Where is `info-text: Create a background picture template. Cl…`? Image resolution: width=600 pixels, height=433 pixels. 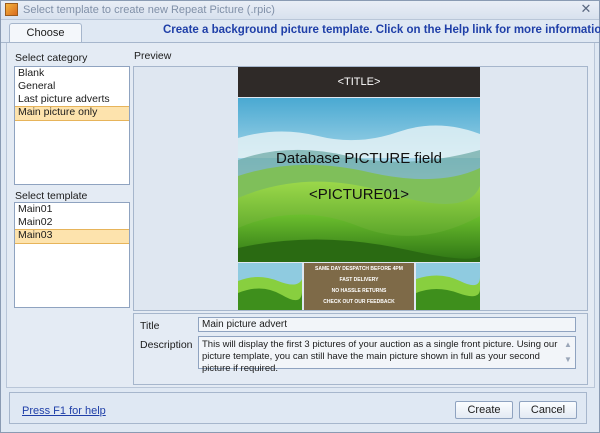 info-text: Create a background picture template. Cl… is located at coordinates (381, 30).